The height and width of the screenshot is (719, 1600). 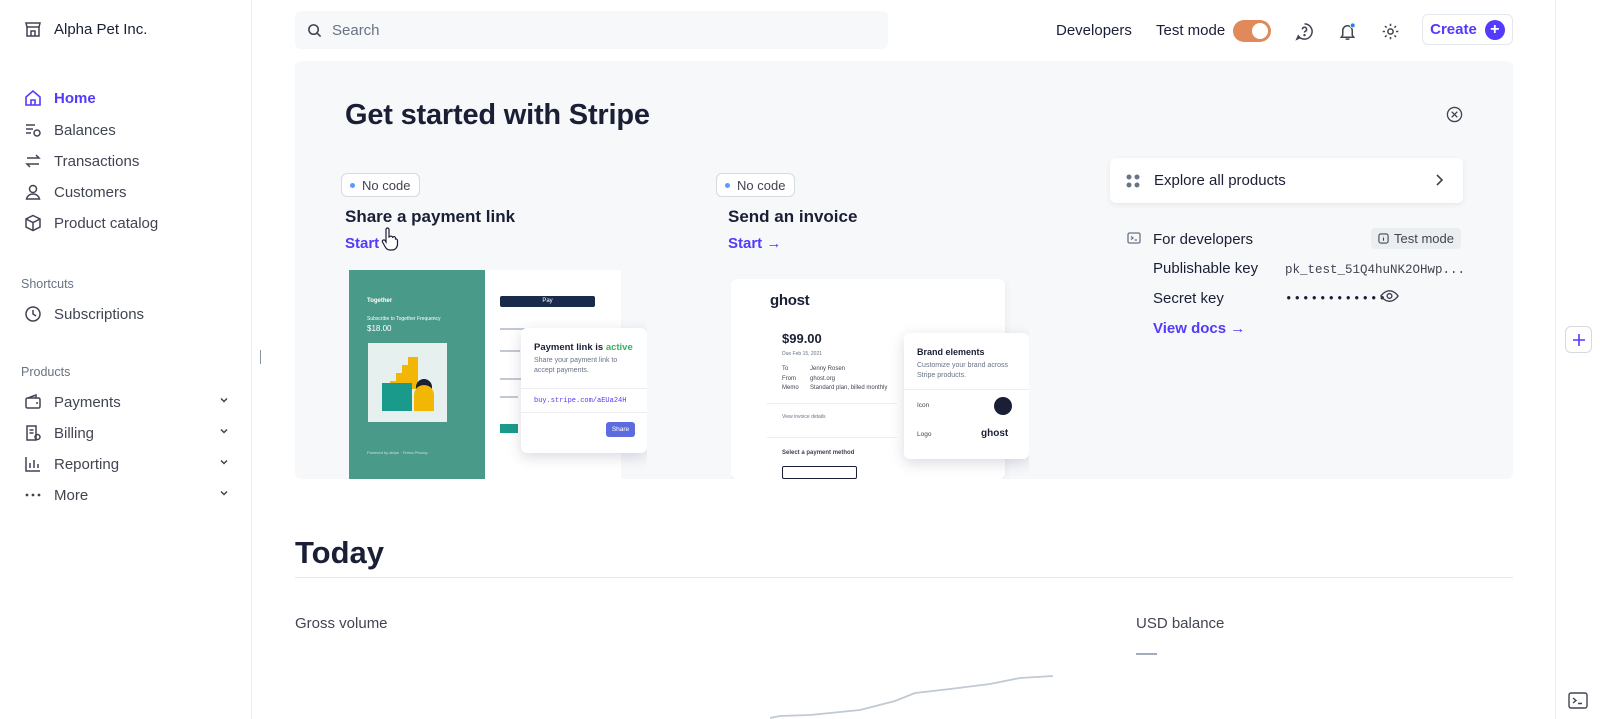 What do you see at coordinates (390, 239) in the screenshot?
I see `hand-cursor-icon` at bounding box center [390, 239].